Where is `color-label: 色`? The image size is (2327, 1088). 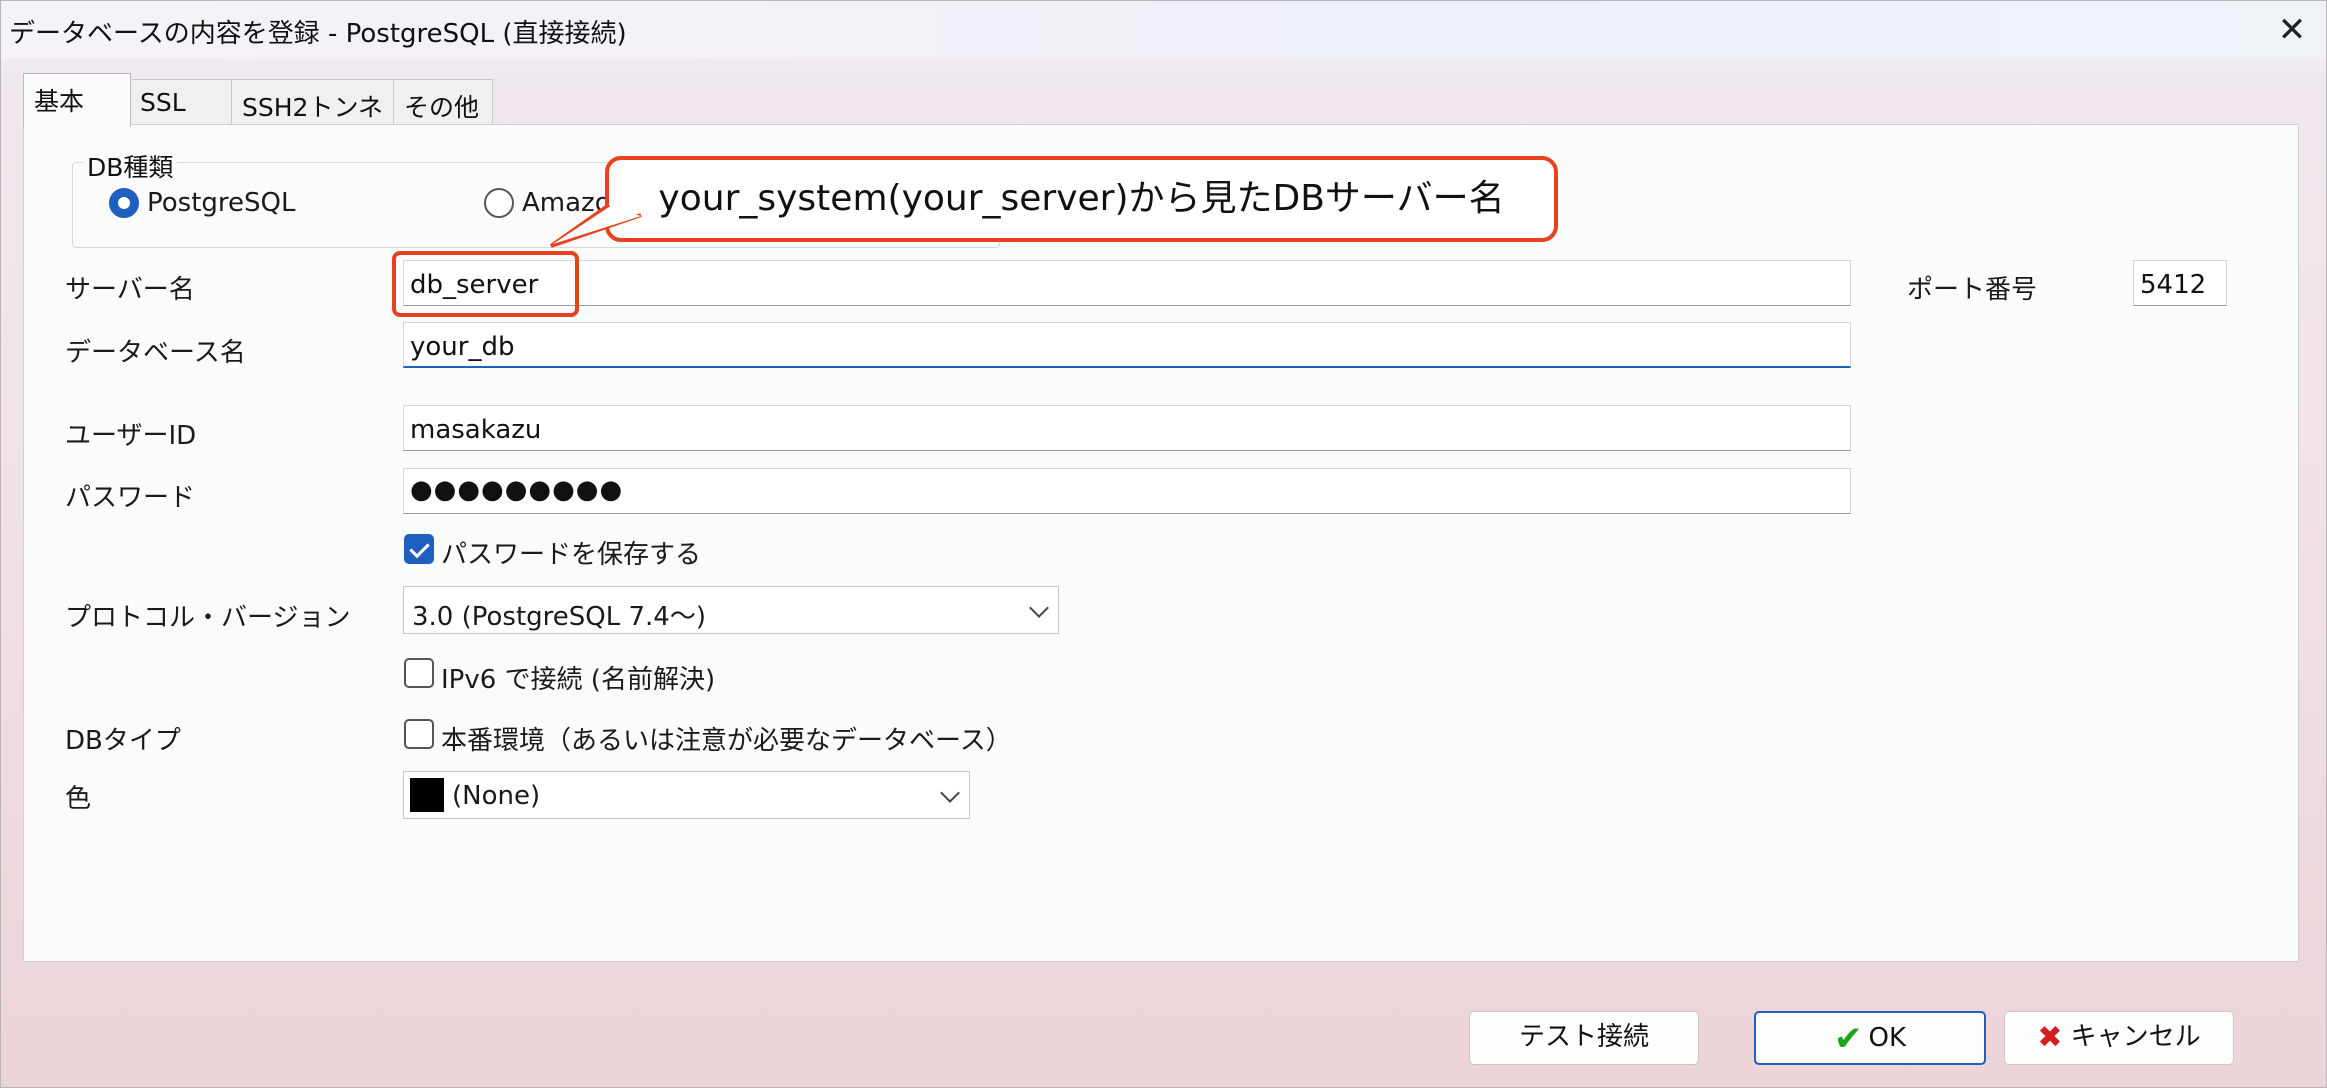
color-label: 色 is located at coordinates (78, 799).